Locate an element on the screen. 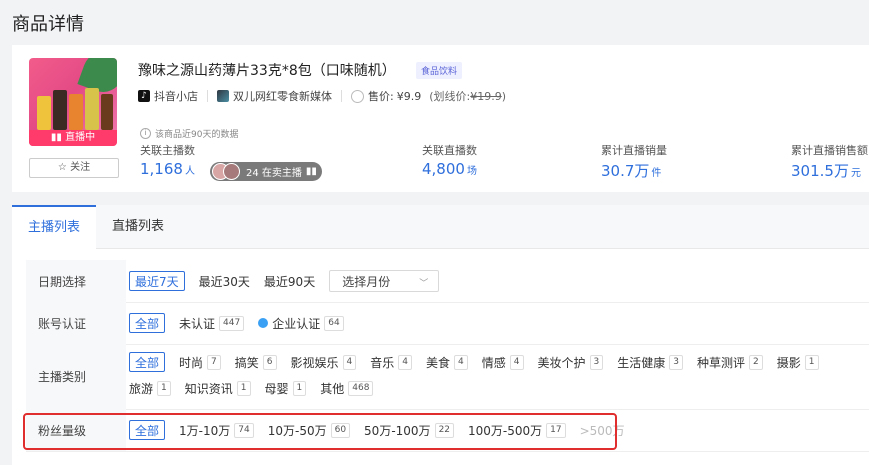 The image size is (869, 465). category-option: 搞笑 6 is located at coordinates (256, 362).